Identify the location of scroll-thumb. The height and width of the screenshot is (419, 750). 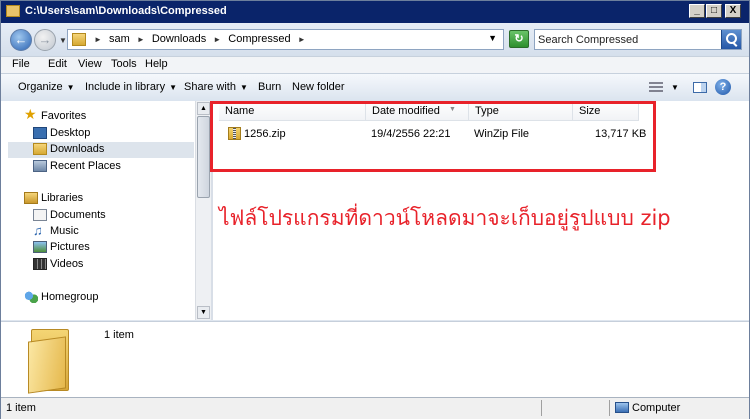
(203, 157).